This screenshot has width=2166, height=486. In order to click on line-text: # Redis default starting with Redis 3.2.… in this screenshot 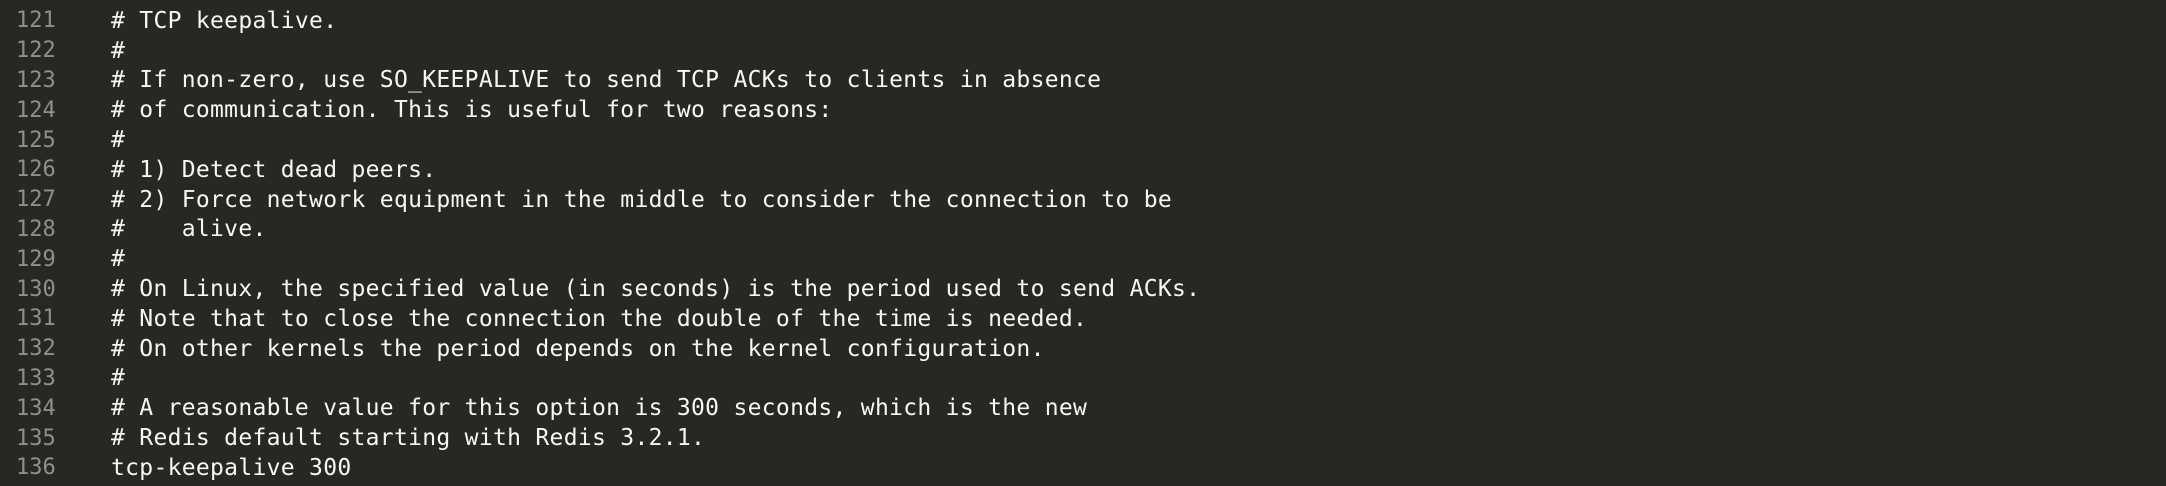, I will do `click(390, 438)`.